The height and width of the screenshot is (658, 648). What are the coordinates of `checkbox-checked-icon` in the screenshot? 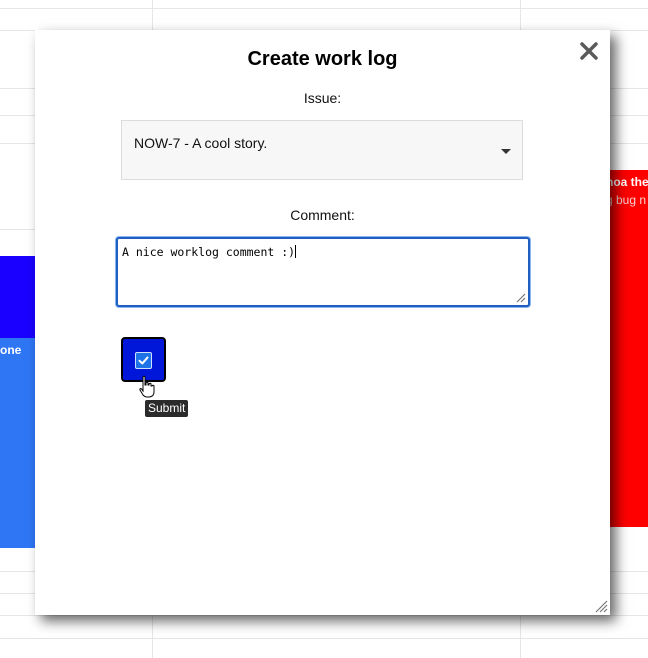 It's located at (143, 360).